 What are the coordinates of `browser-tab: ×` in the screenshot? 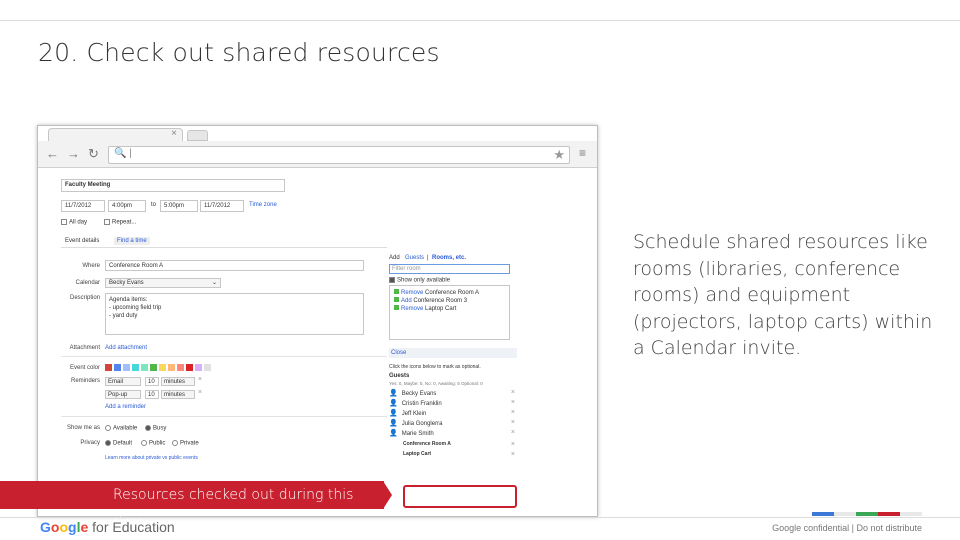 It's located at (115, 135).